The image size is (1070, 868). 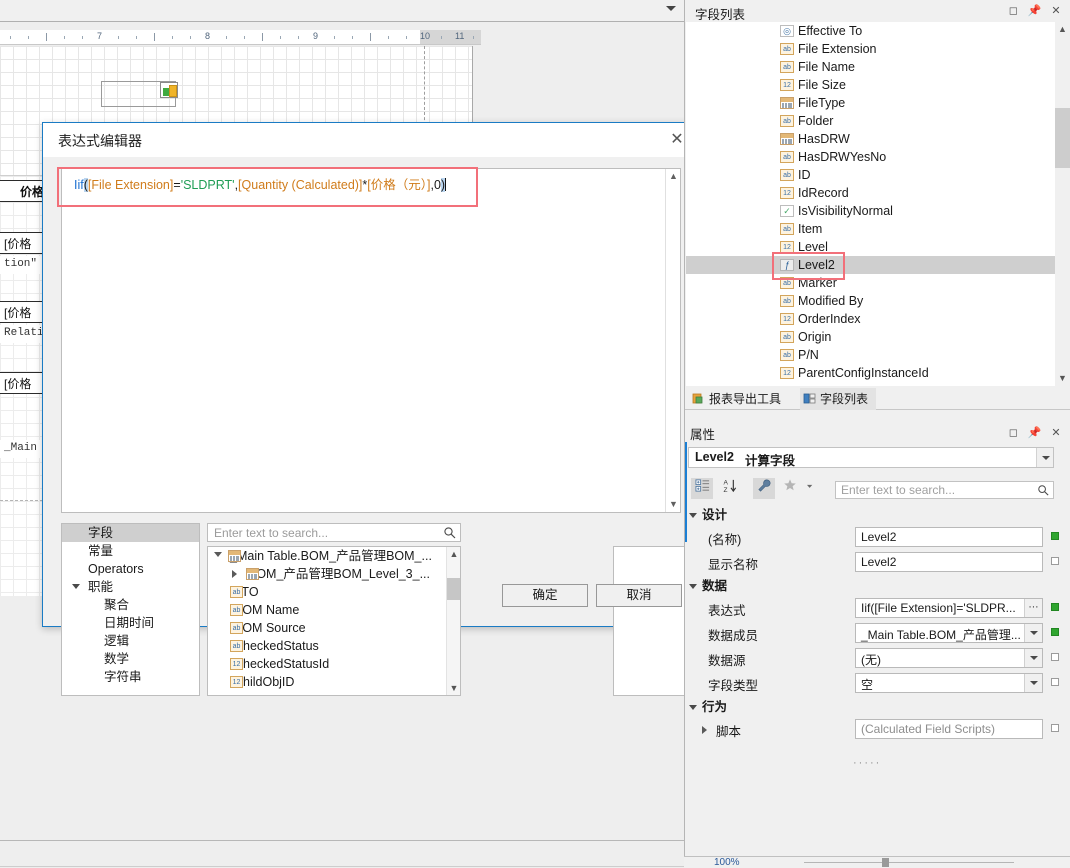 I want to click on field-list-item: 12 File Size, so click(x=878, y=85).